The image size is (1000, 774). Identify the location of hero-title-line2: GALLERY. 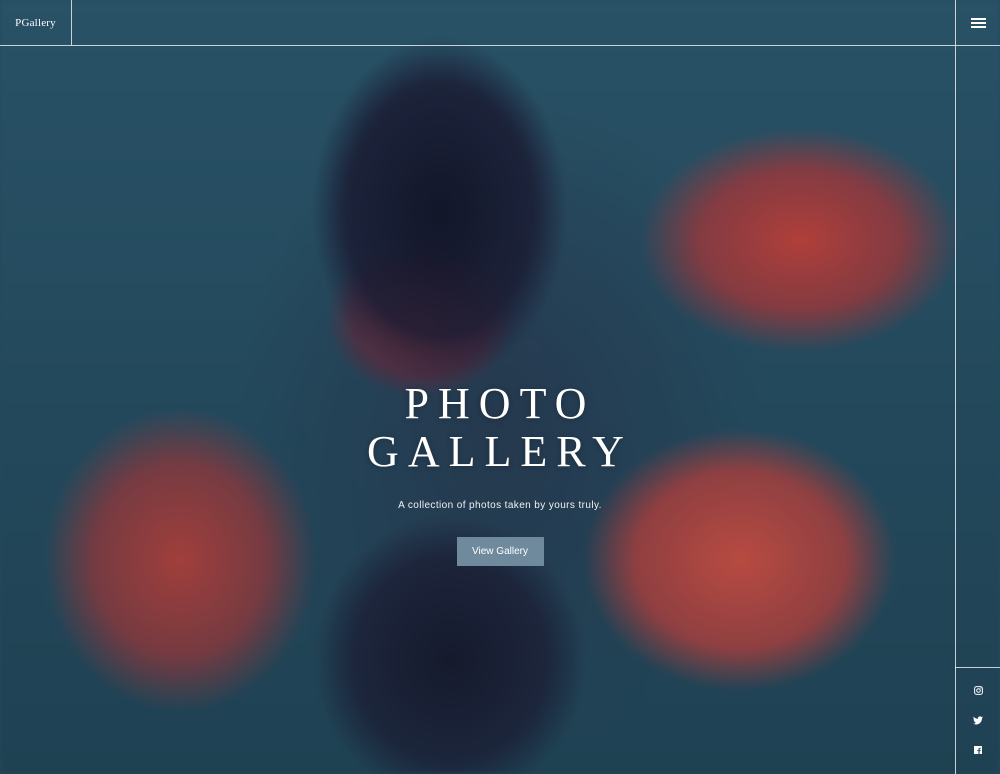
(500, 451).